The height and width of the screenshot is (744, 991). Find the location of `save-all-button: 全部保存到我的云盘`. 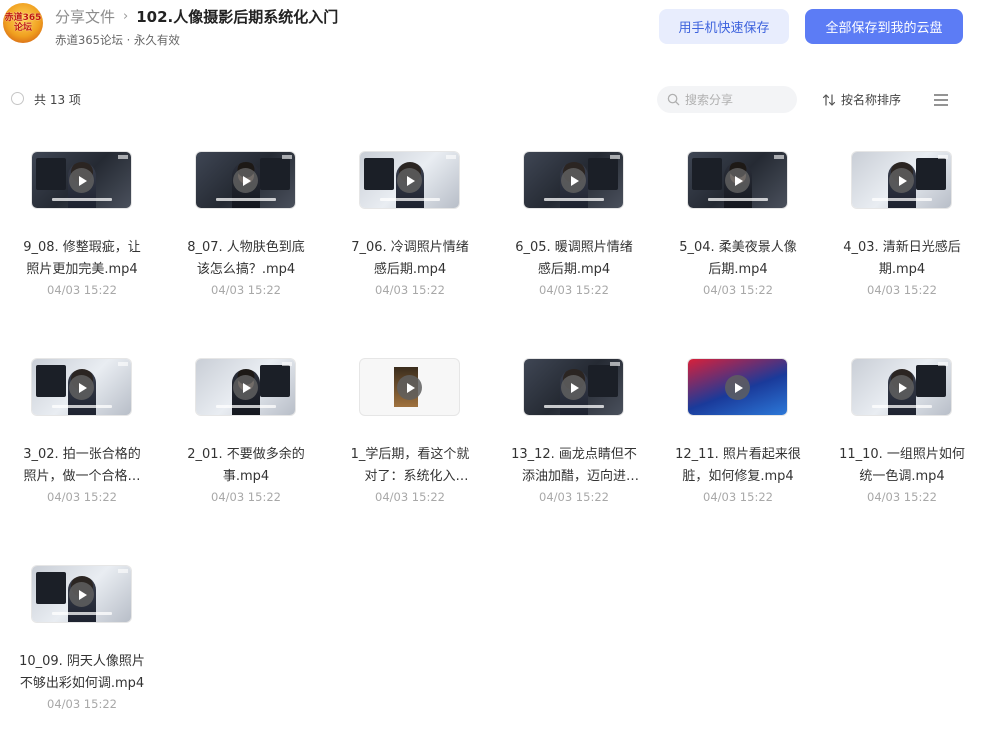

save-all-button: 全部保存到我的云盘 is located at coordinates (884, 26).